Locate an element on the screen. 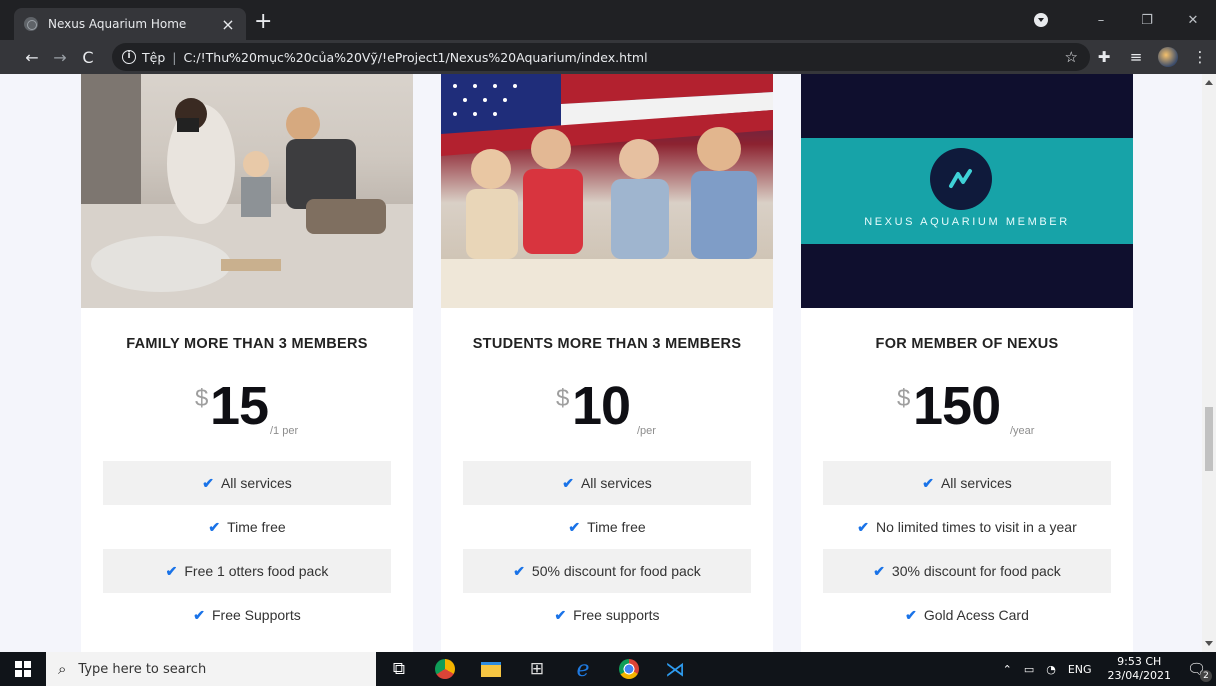 The height and width of the screenshot is (686, 1216). globe-icon is located at coordinates (31, 24).